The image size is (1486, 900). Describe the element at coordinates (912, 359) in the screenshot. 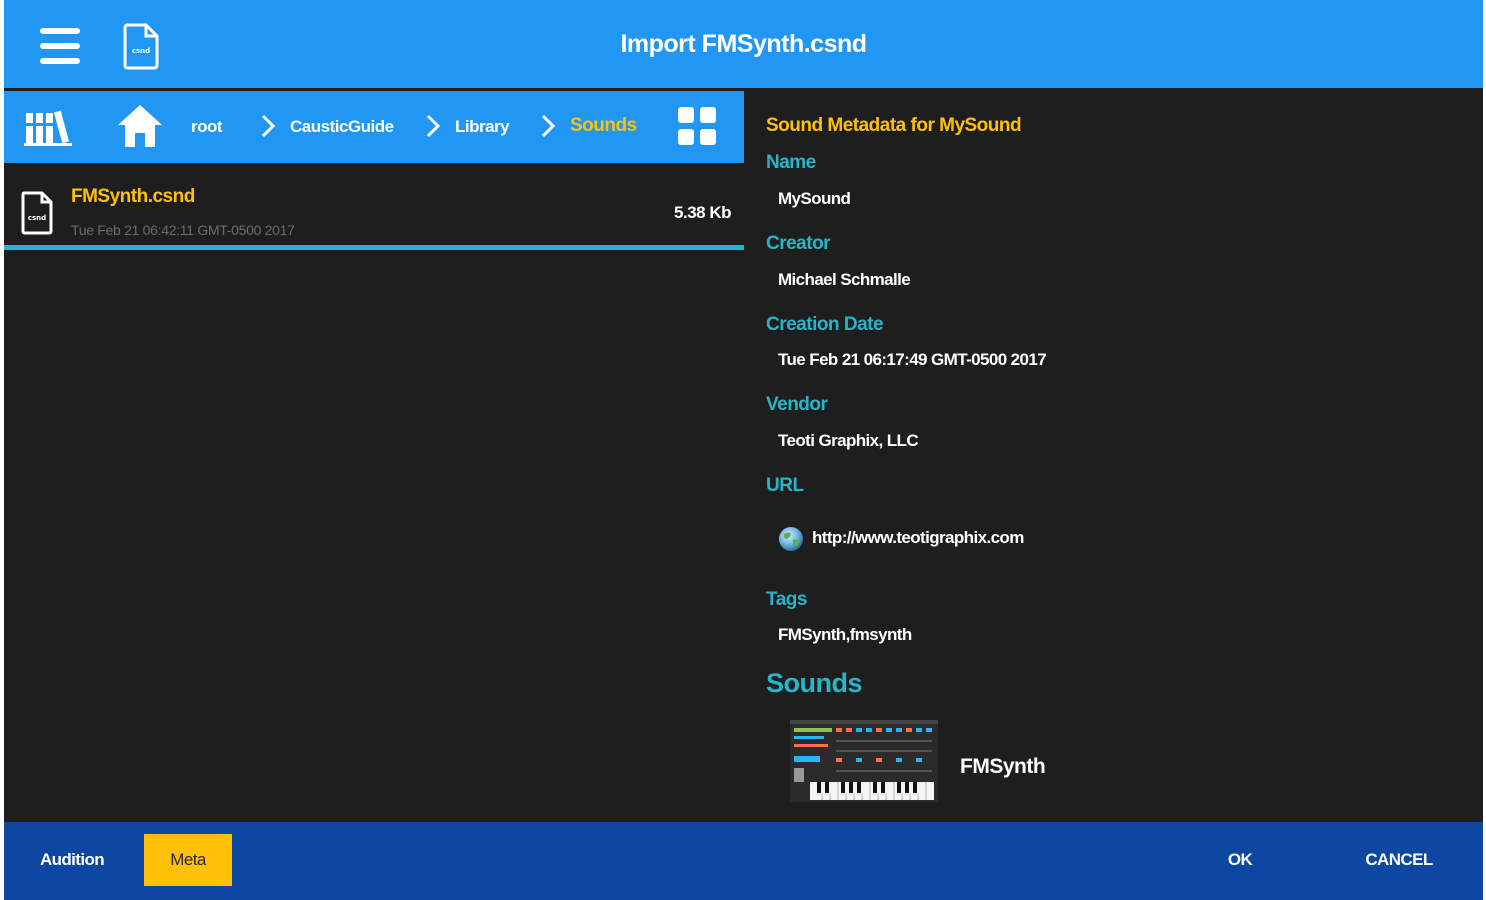

I see `creation-date-value: Tue Feb 21 06:17:49 GMT-0500 2017` at that location.